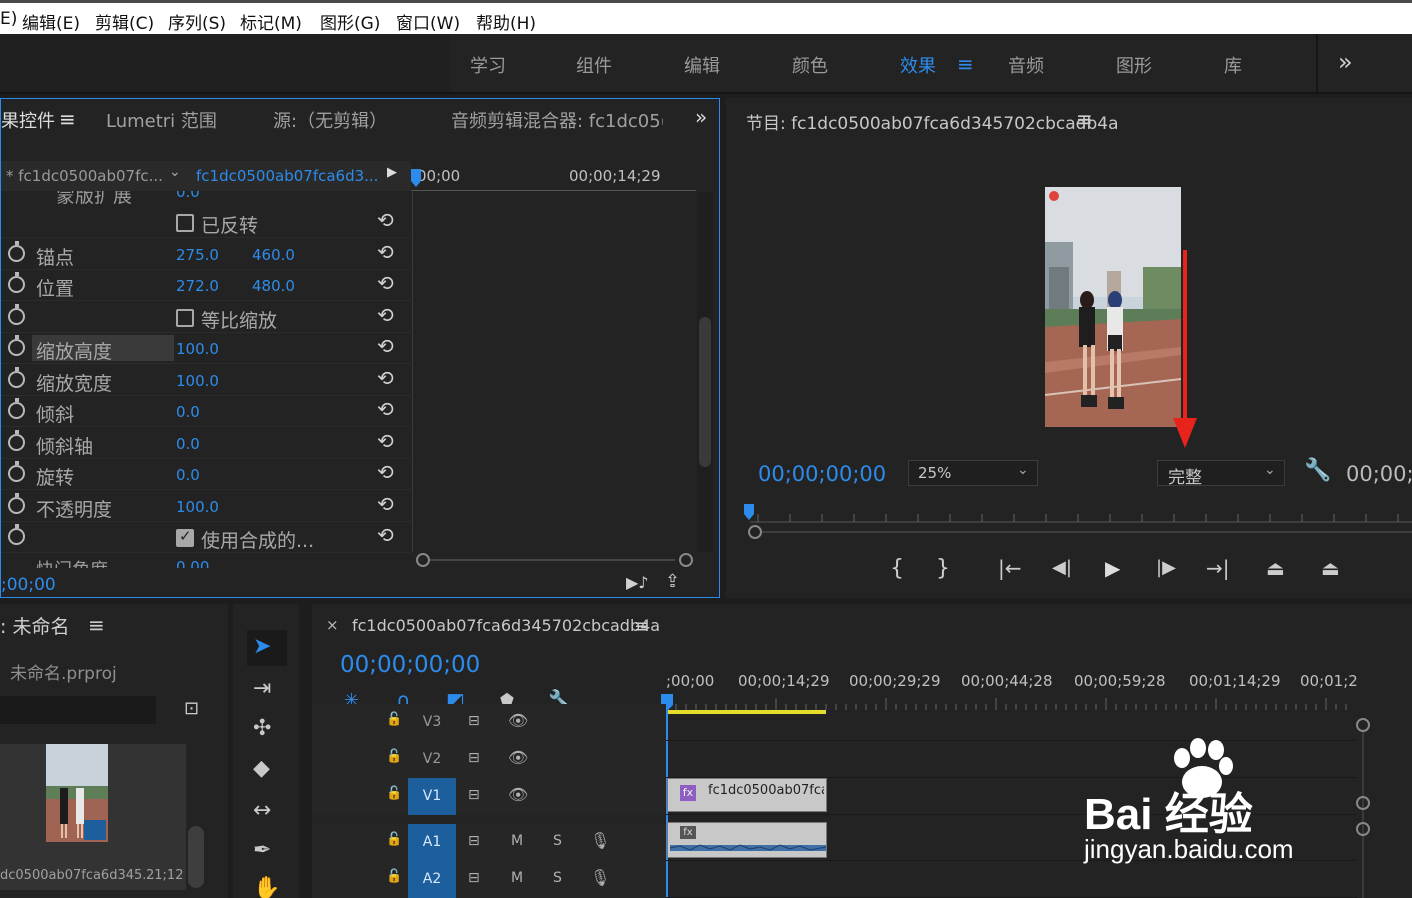 The width and height of the screenshot is (1412, 898). What do you see at coordinates (93, 817) in the screenshot?
I see `project-item: dc0500ab07fca6d345... 21;12` at bounding box center [93, 817].